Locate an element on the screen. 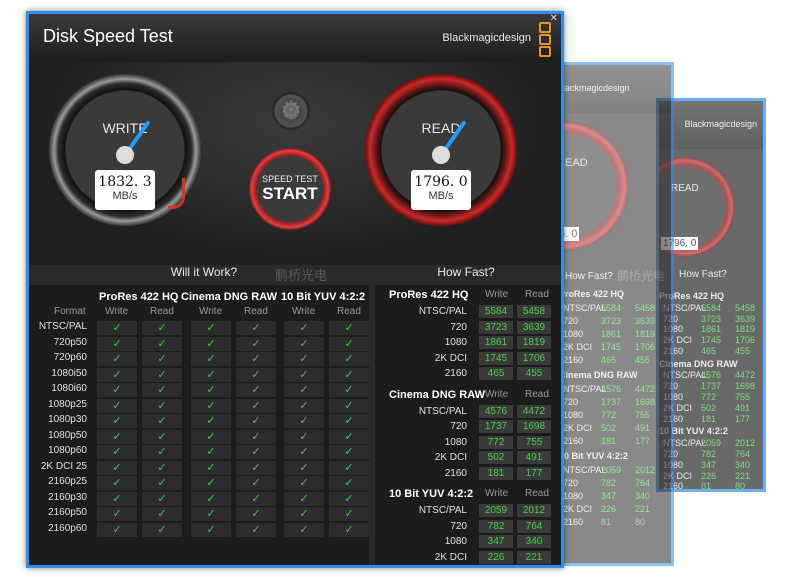 The image size is (800, 576). ghost2-brand: Blackmagicdesign is located at coordinates (720, 124).